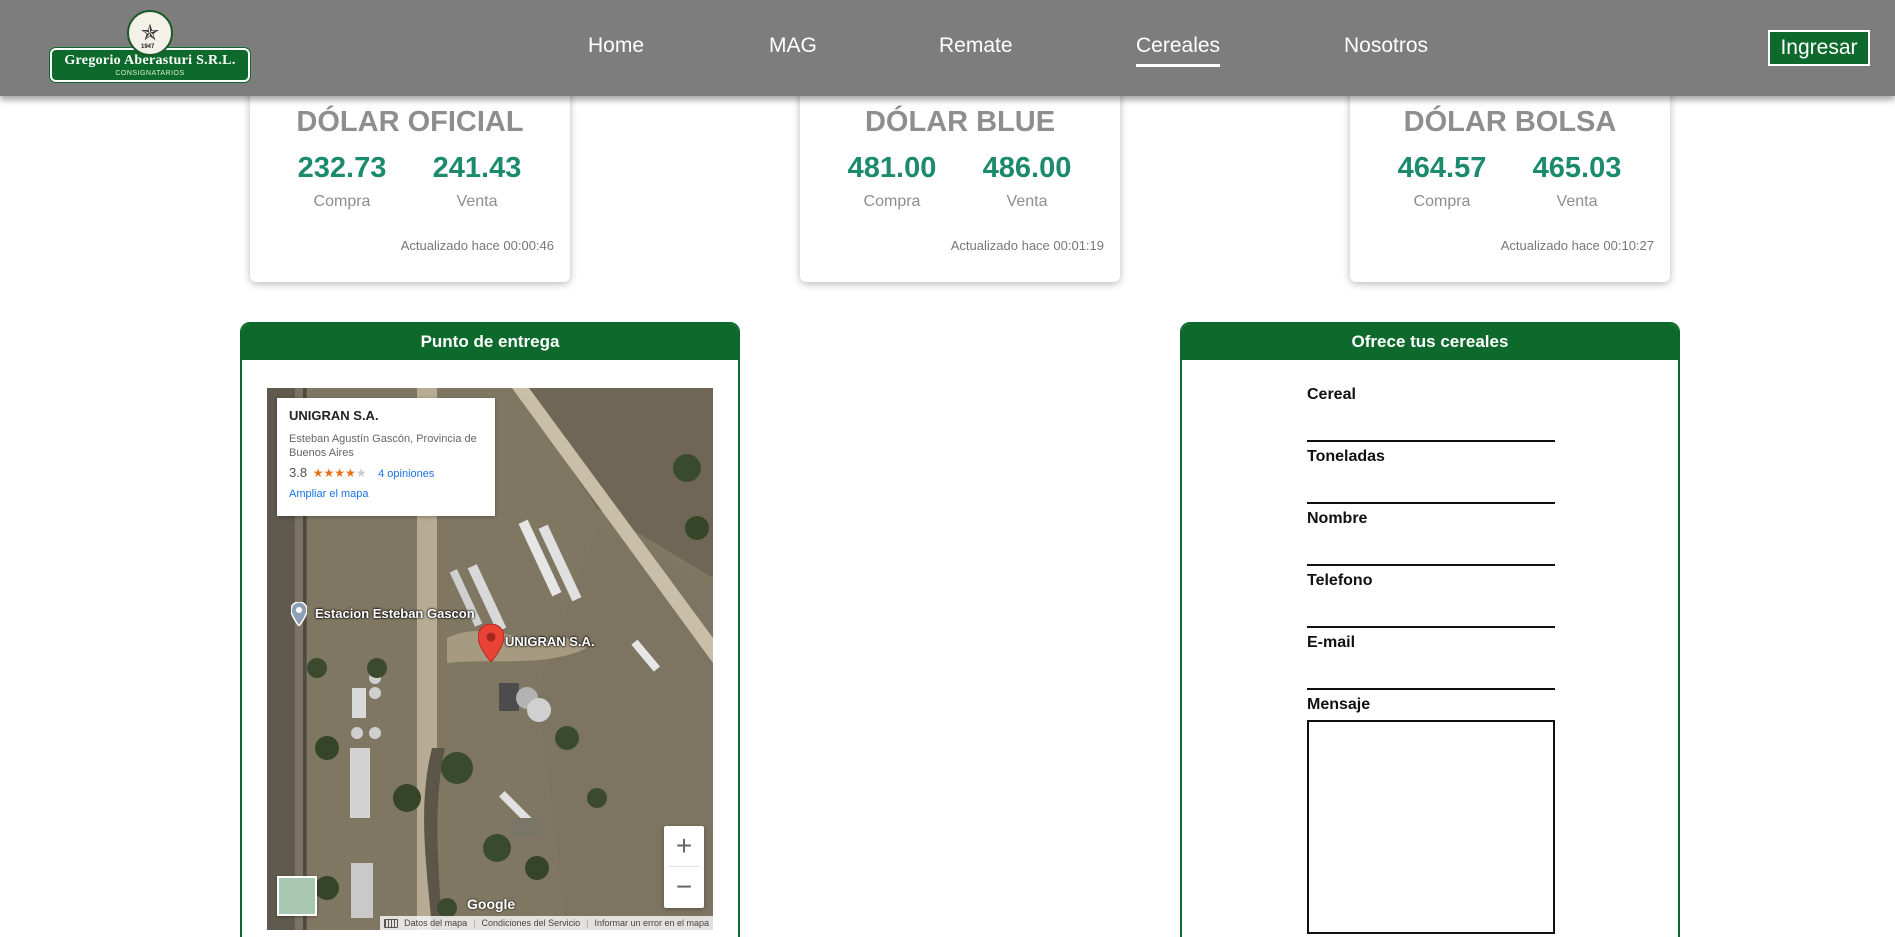 This screenshot has height=937, width=1895. I want to click on rate-venta-value: 241.43, so click(477, 168).